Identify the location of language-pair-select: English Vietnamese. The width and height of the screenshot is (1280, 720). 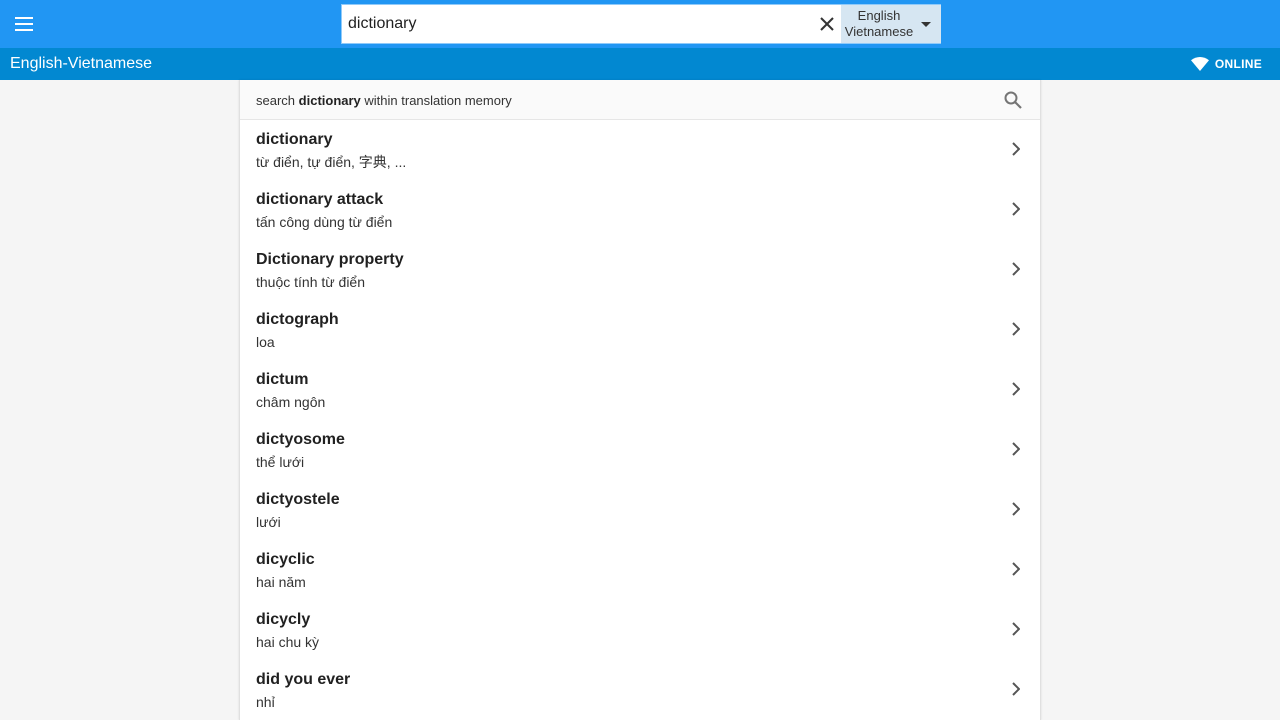
(891, 24).